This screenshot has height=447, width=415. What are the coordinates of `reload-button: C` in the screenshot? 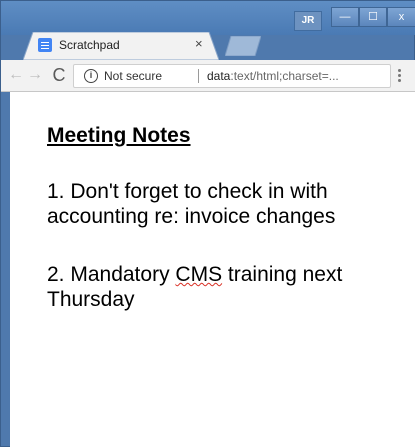 It's located at (59, 75).